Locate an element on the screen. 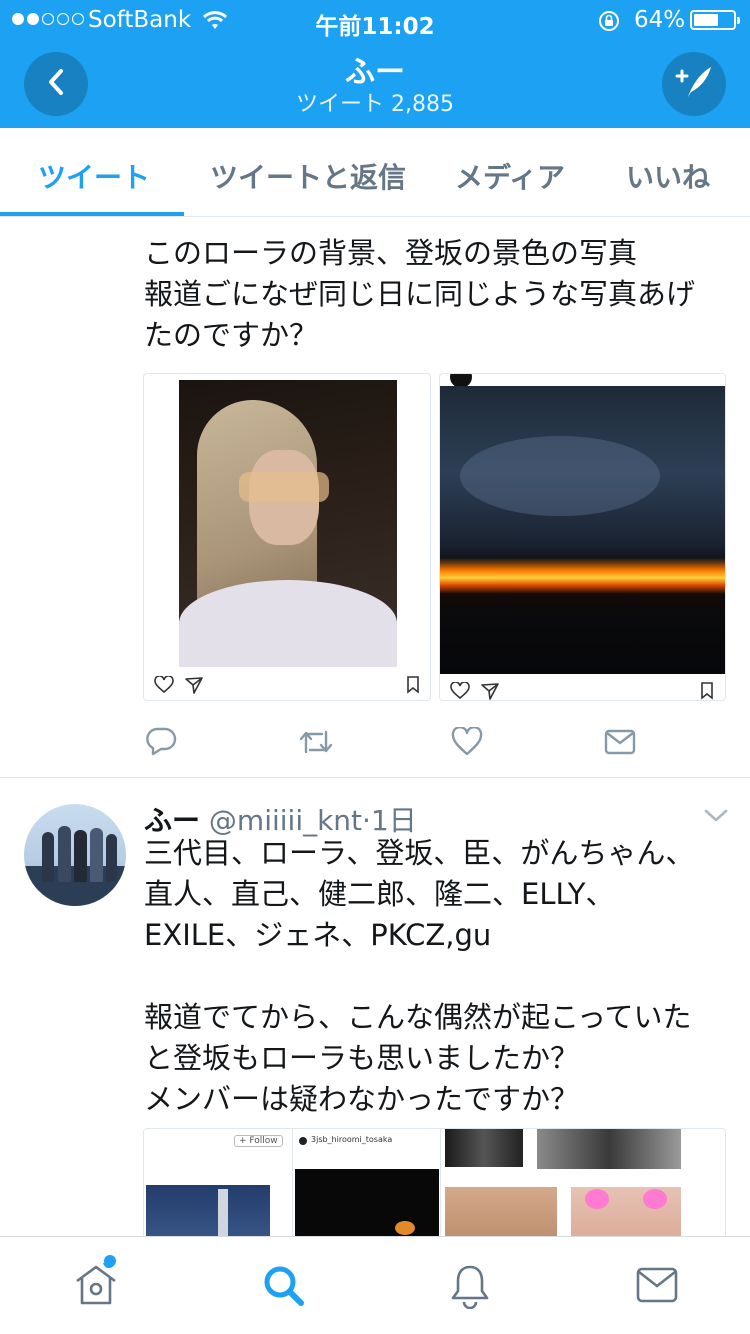 The image size is (750, 1334). avatar is located at coordinates (75, 855).